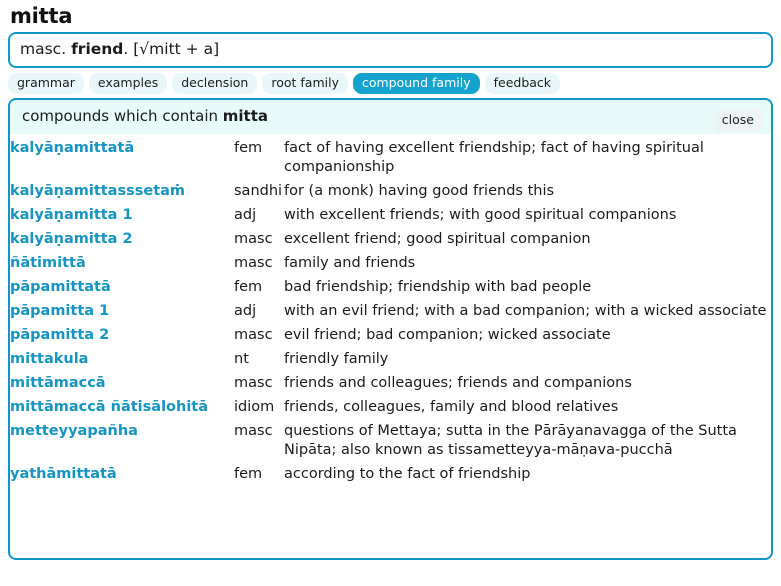 The image size is (781, 586). Describe the element at coordinates (122, 336) in the screenshot. I see `compound-word-link: pāpamitta 2` at that location.